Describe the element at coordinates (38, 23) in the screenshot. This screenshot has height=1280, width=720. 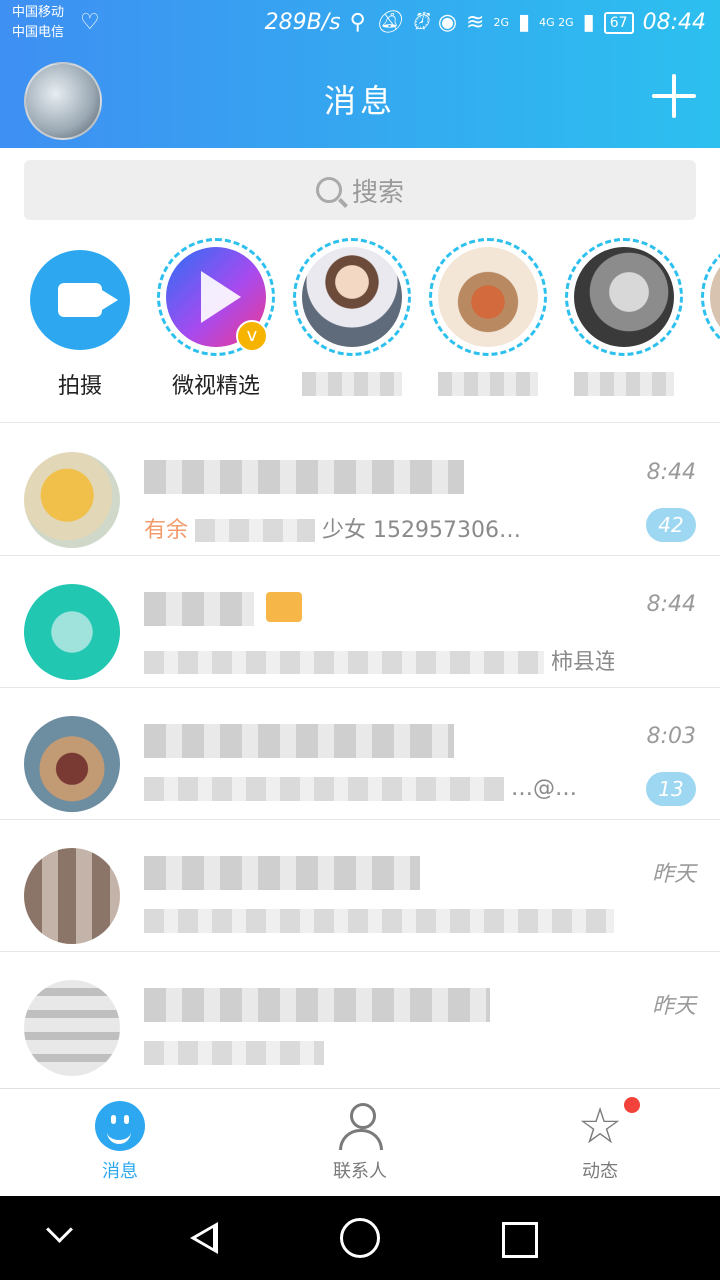
I see `carrier-info: 中国移动 中国电信` at that location.